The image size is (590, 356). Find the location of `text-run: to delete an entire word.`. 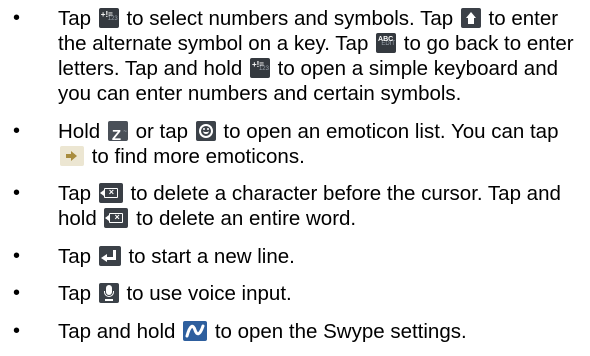

text-run: to delete an entire word. is located at coordinates (246, 218).